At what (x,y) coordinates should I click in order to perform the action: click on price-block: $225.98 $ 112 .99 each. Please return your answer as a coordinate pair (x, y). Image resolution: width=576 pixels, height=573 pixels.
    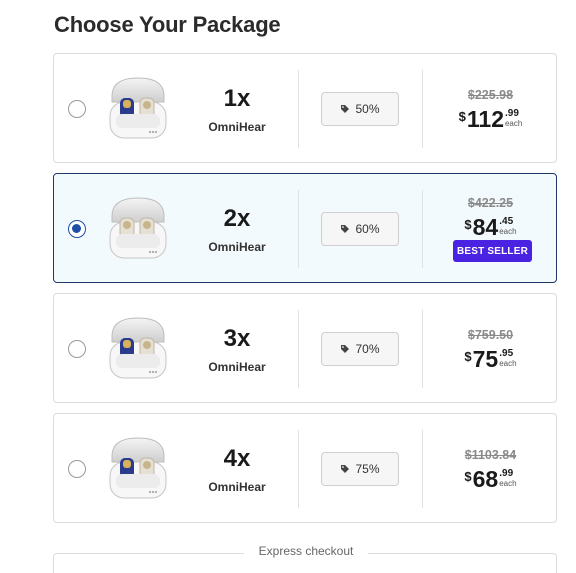
    Looking at the image, I should click on (490, 108).